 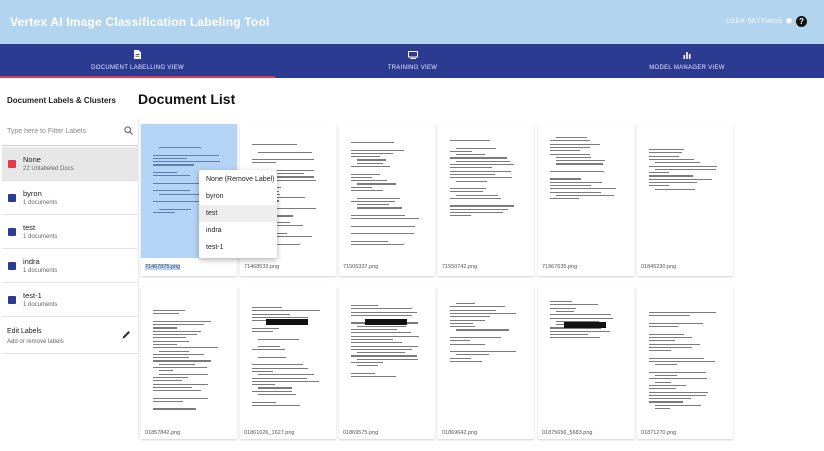 What do you see at coordinates (70, 266) in the screenshot?
I see `label-item-indra: indra 1 documents` at bounding box center [70, 266].